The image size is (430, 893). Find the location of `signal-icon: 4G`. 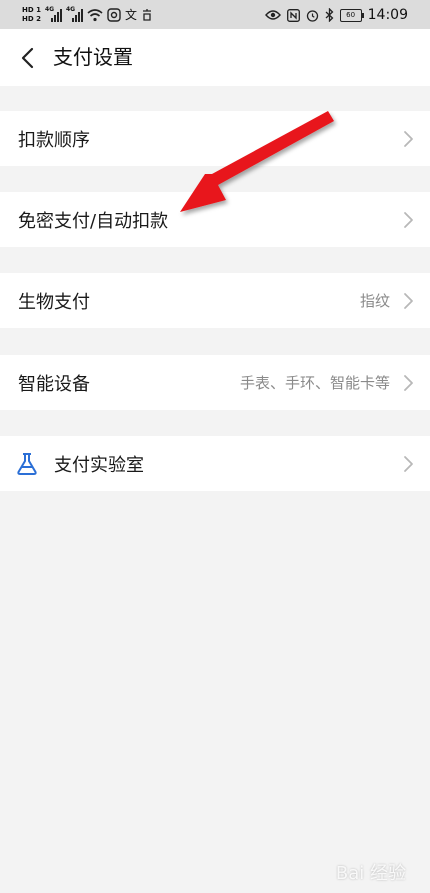

signal-icon: 4G is located at coordinates (53, 14).